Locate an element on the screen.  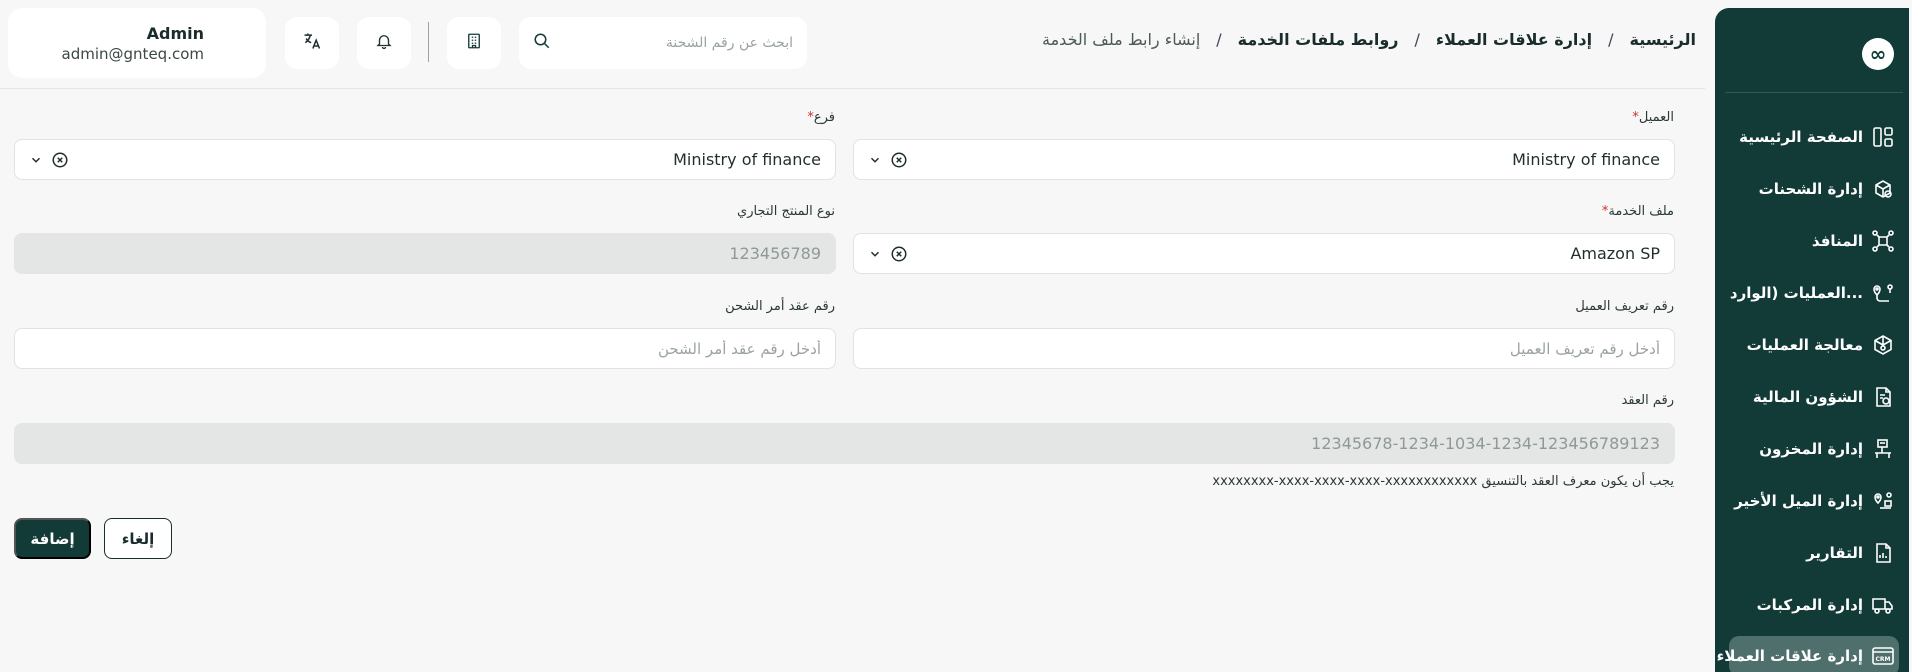
service-profile-value: Amazon SP is located at coordinates (1615, 253).